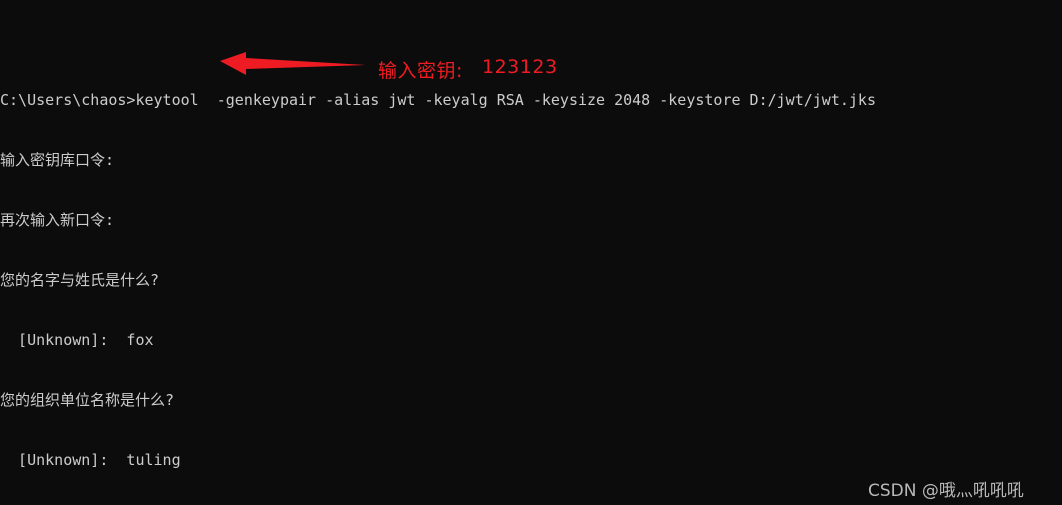 The image size is (1062, 505). Describe the element at coordinates (80, 280) in the screenshot. I see `console-line: 您的名字与姓氏是什么?` at that location.